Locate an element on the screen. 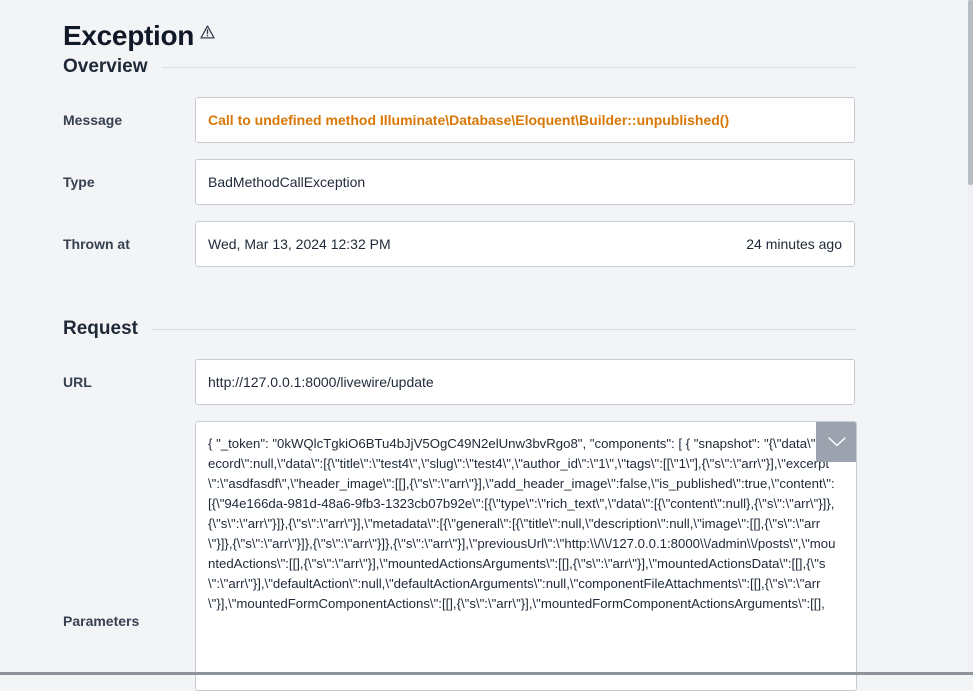 The width and height of the screenshot is (973, 691). type-field: BadMethodCallException is located at coordinates (525, 182).